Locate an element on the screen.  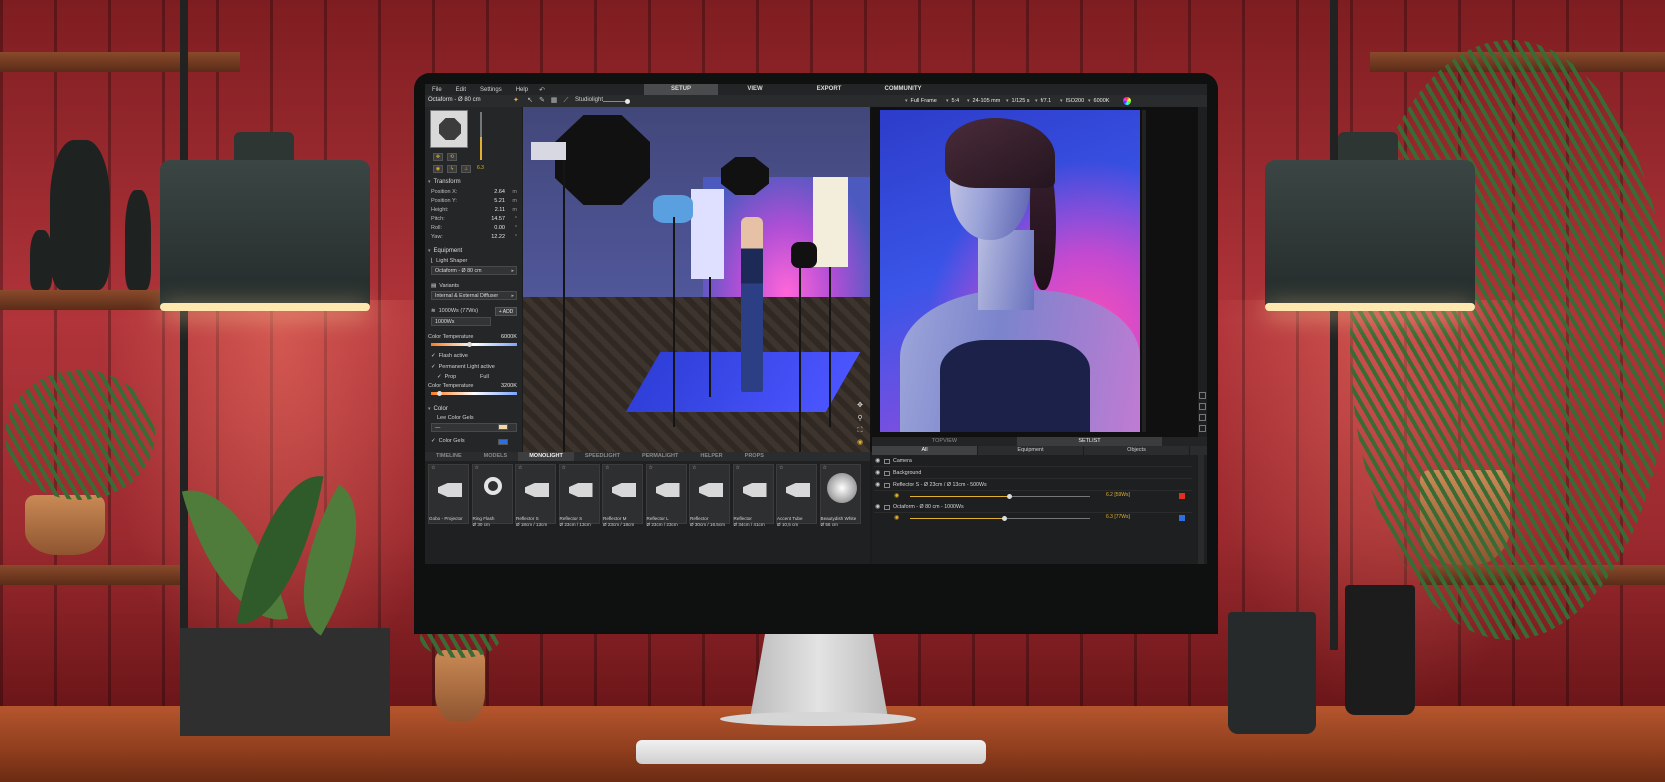
camera-ratio: ▾ 5:4 is located at coordinates (952, 101).